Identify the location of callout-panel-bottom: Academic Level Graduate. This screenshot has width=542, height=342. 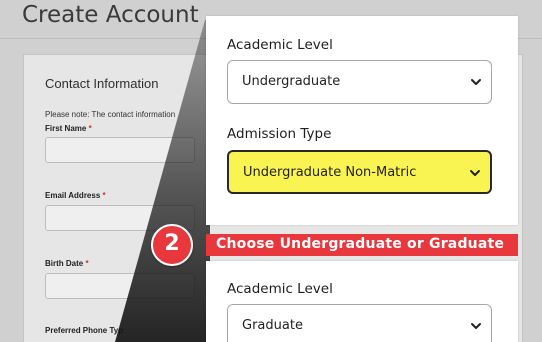
(362, 301).